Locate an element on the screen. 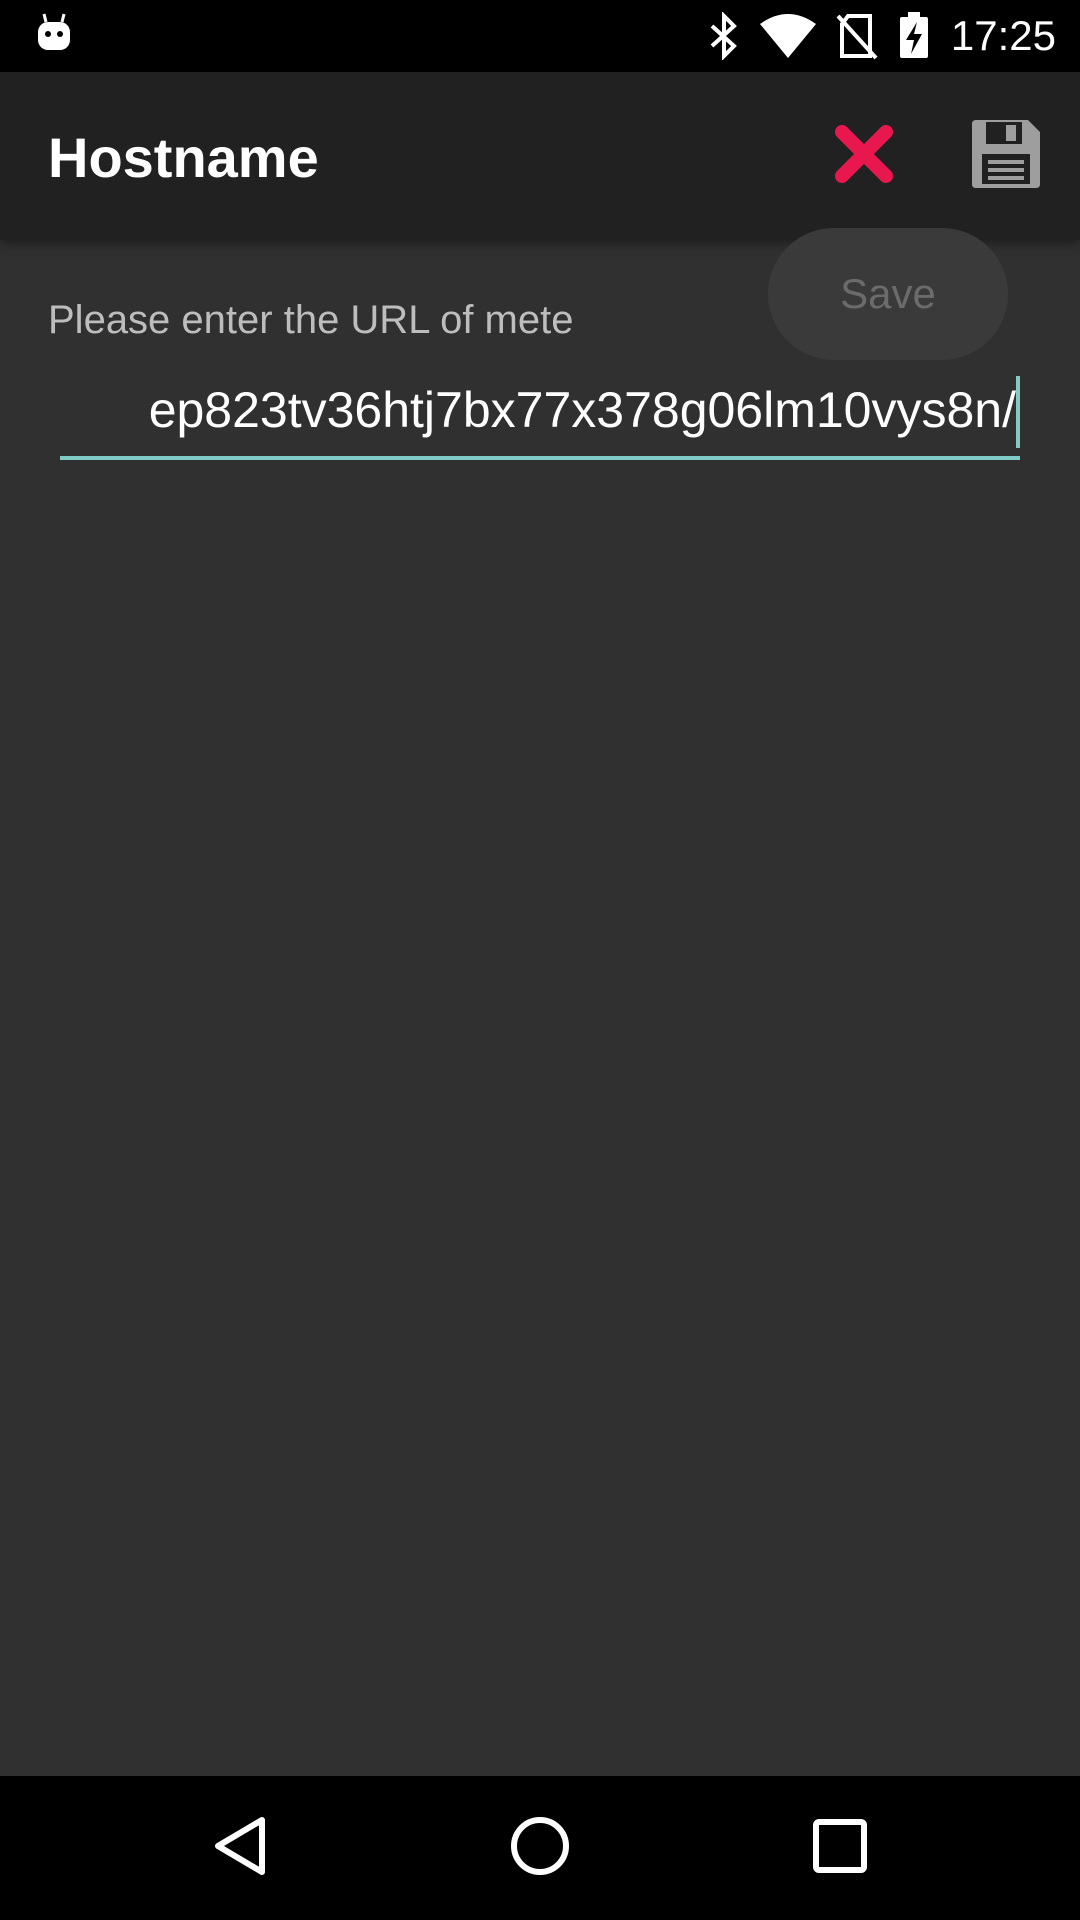 Image resolution: width=1080 pixels, height=1920 pixels. close-icon is located at coordinates (864, 156).